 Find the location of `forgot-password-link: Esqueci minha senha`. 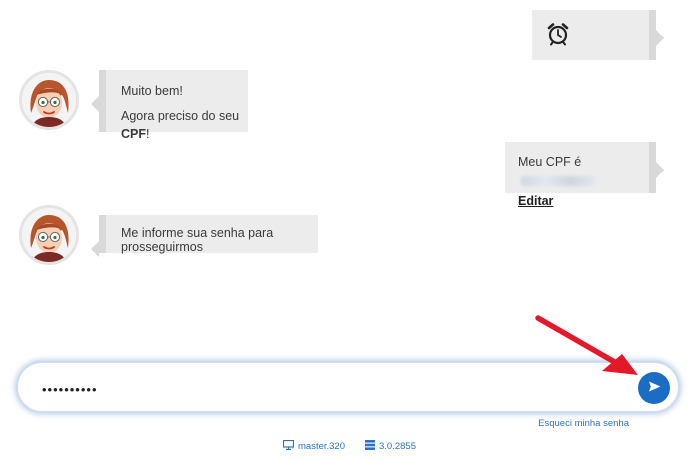

forgot-password-link: Esqueci minha senha is located at coordinates (583, 423).